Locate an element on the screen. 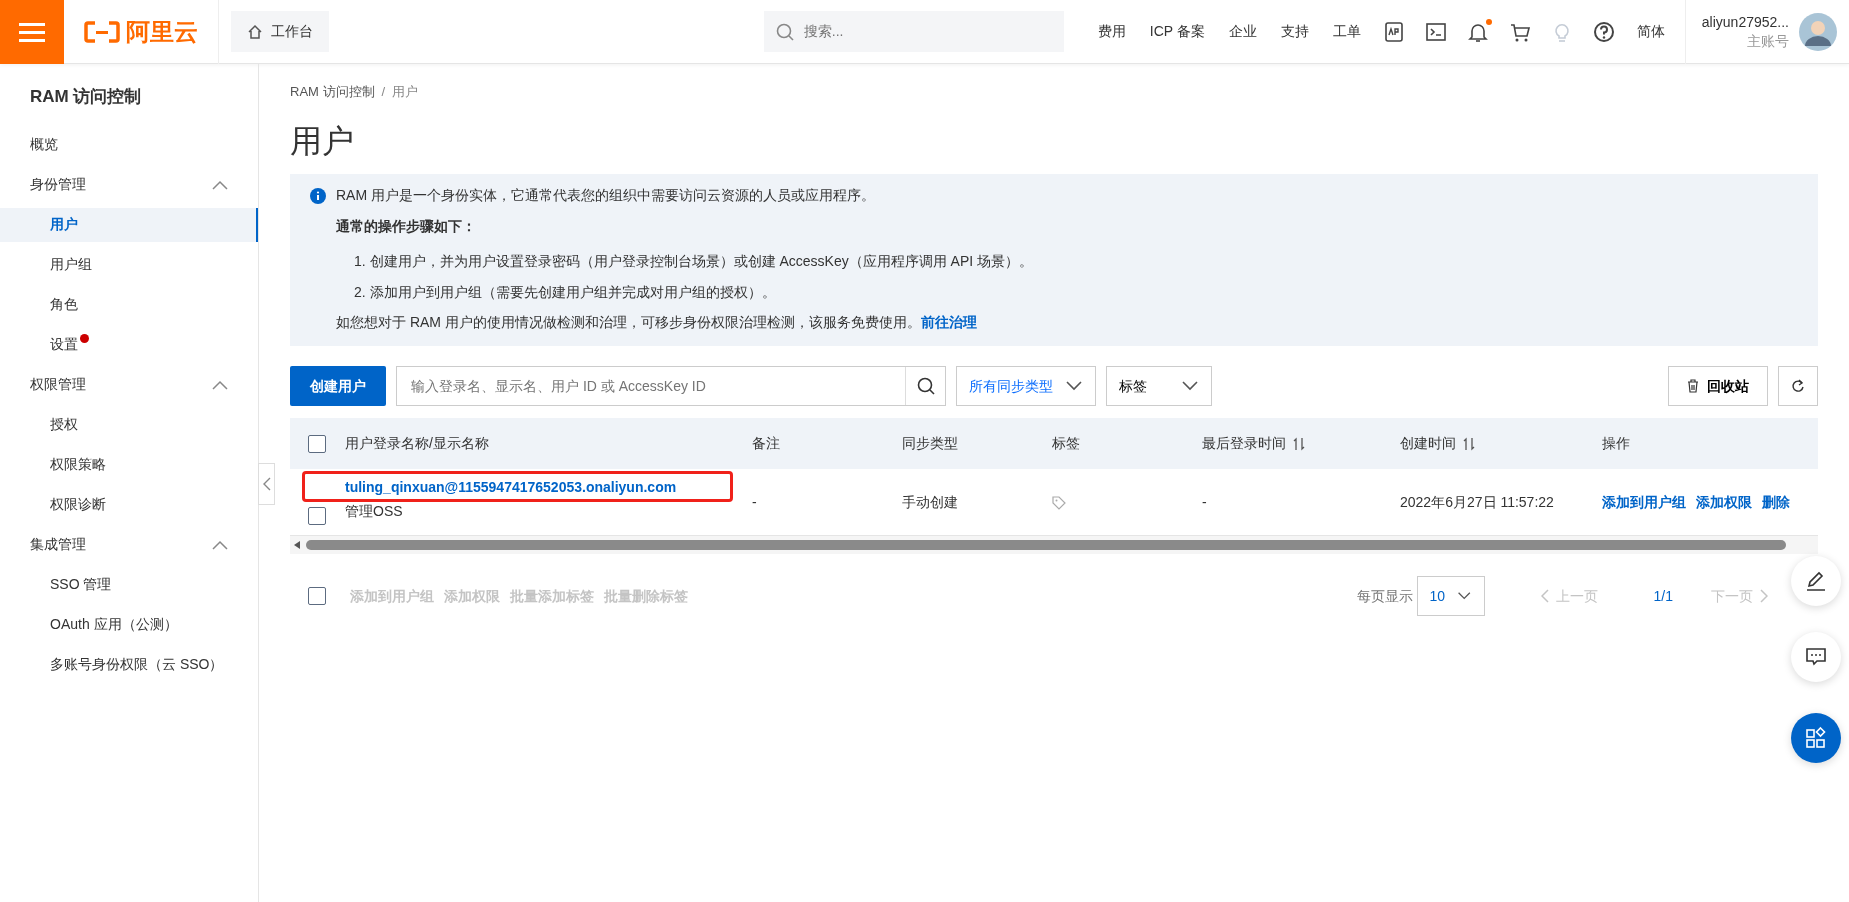  column-header: 最后登录时间 is located at coordinates (1244, 444).